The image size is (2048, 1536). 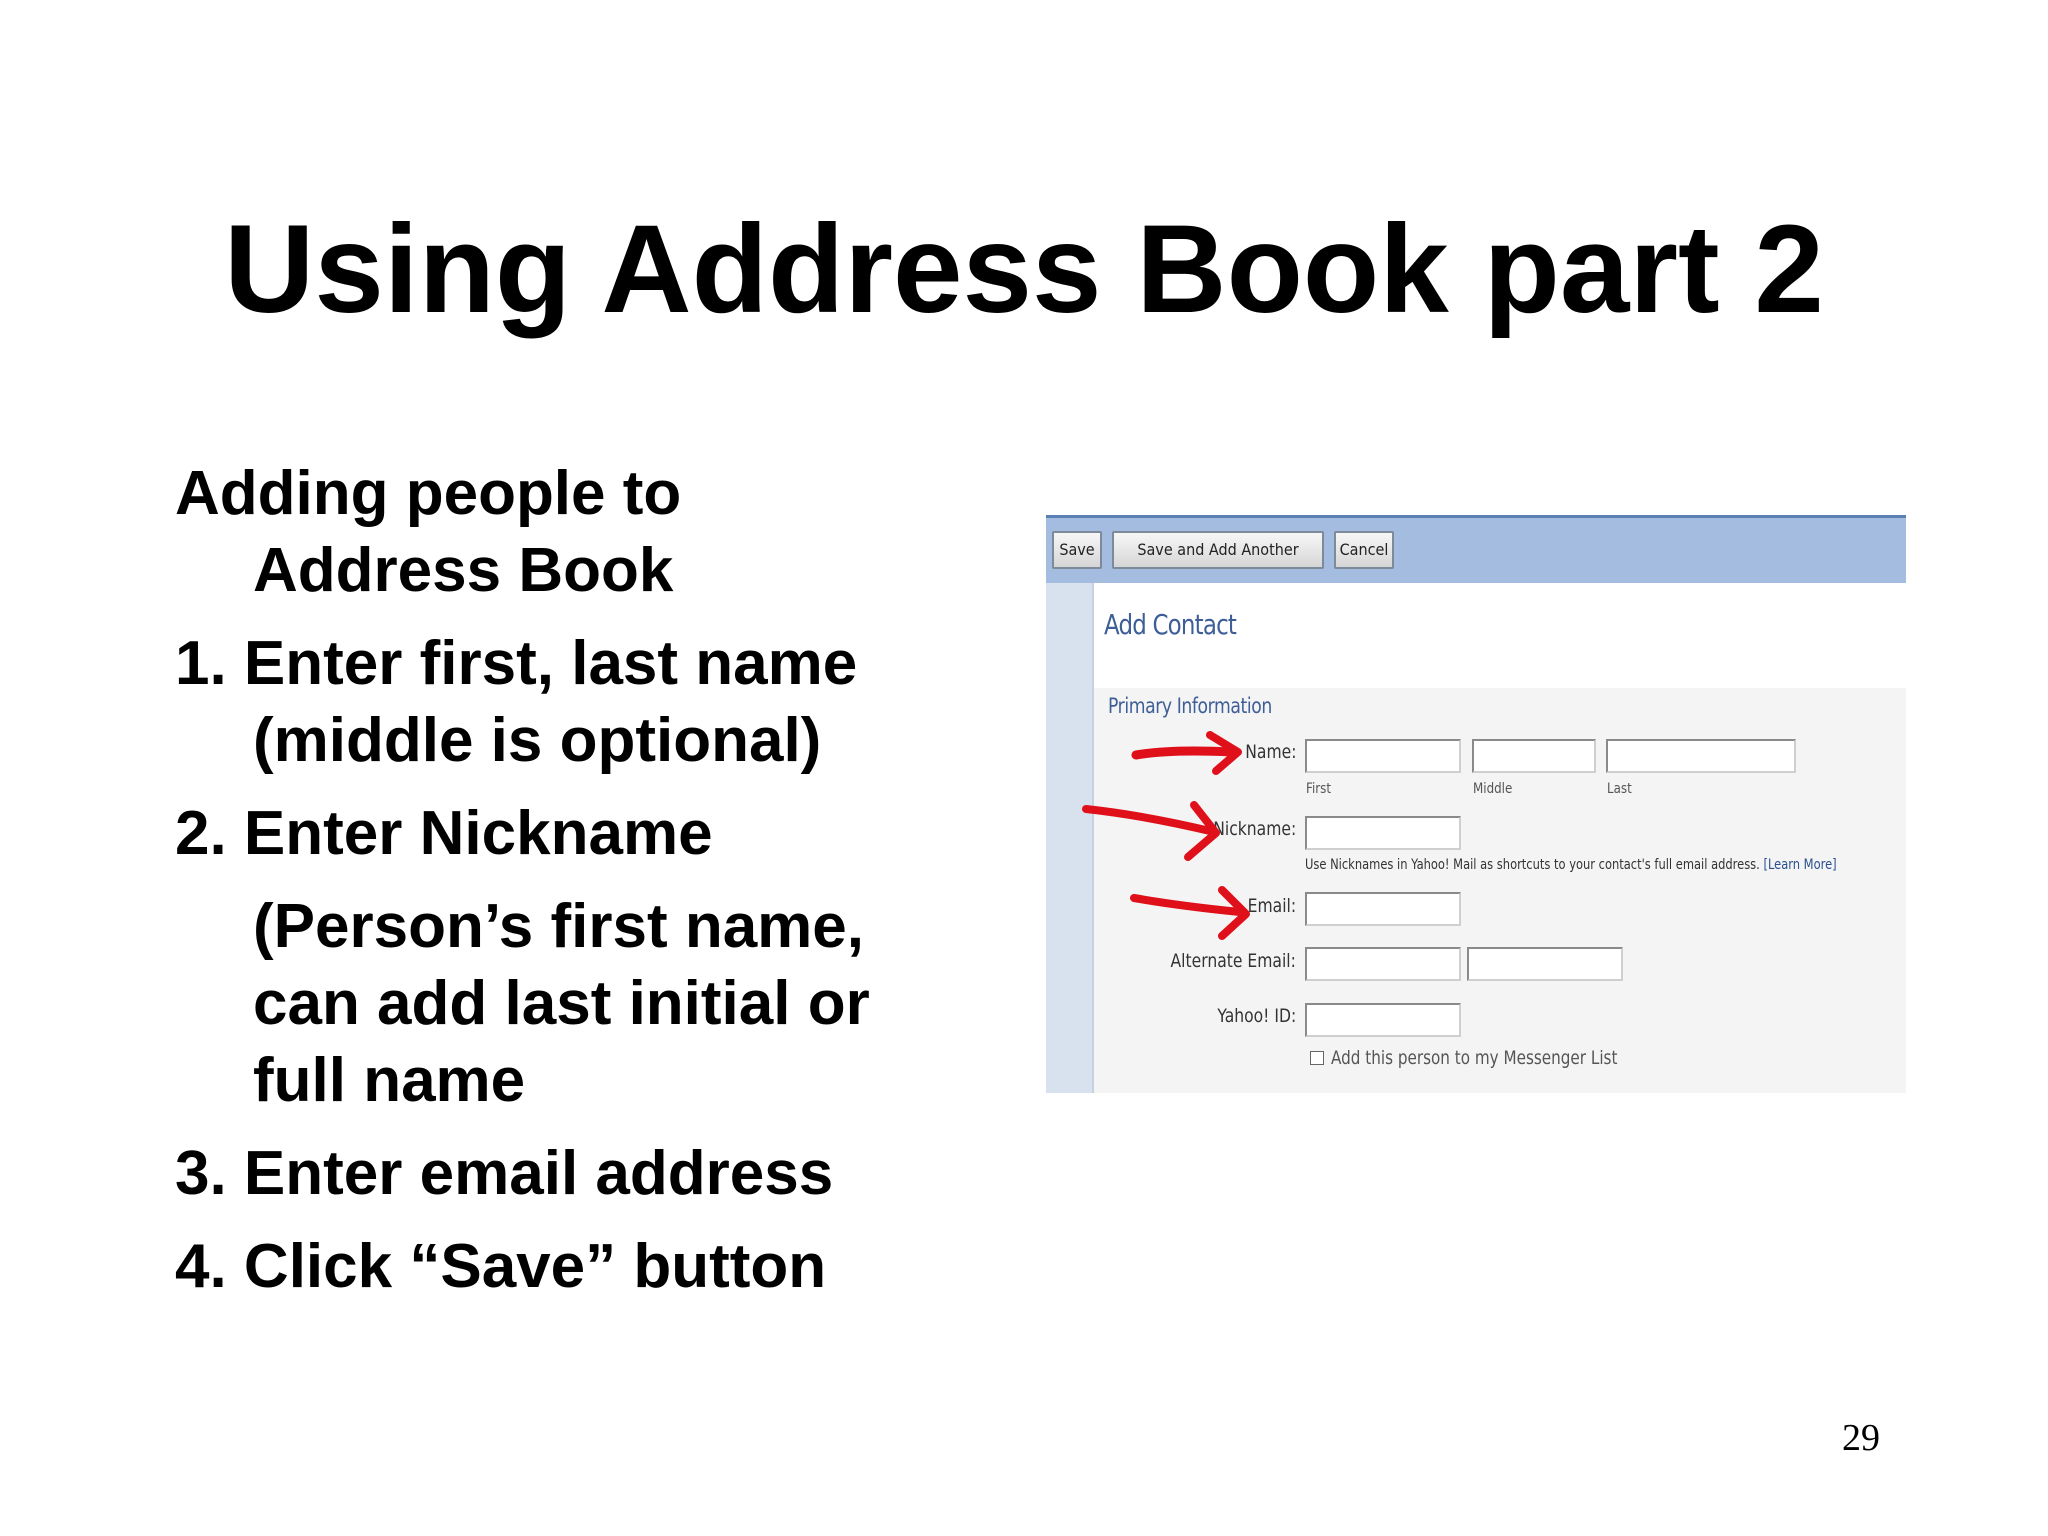 I want to click on messenger-checkbox, so click(x=1317, y=1058).